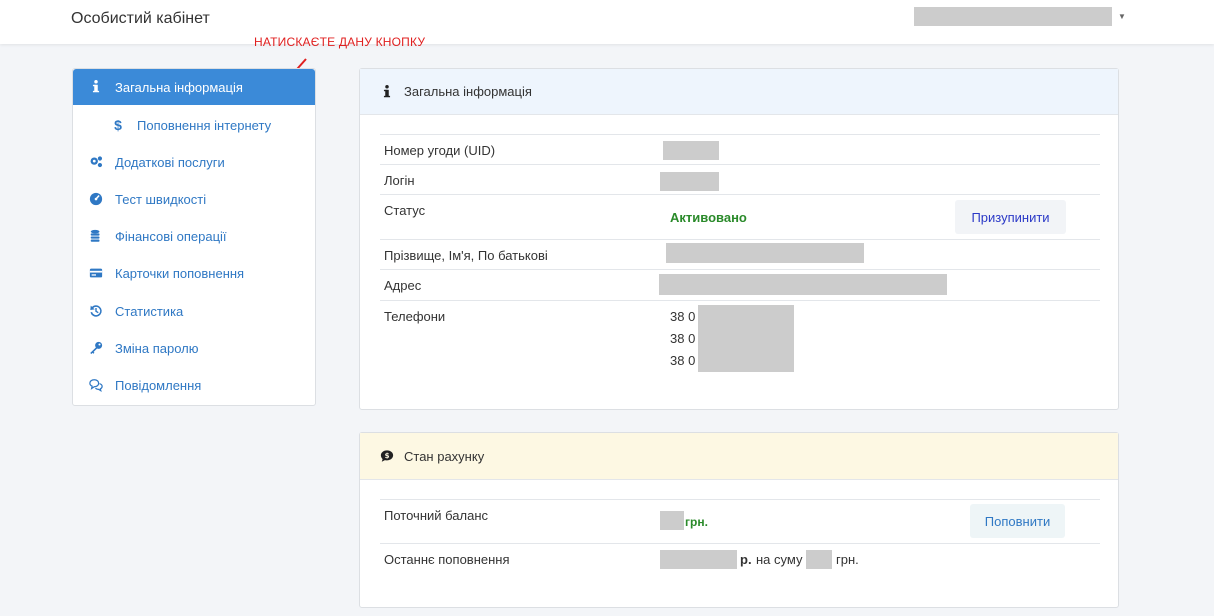 The image size is (1214, 616). I want to click on sidebar-item-label: Загальна інформація, so click(179, 87).